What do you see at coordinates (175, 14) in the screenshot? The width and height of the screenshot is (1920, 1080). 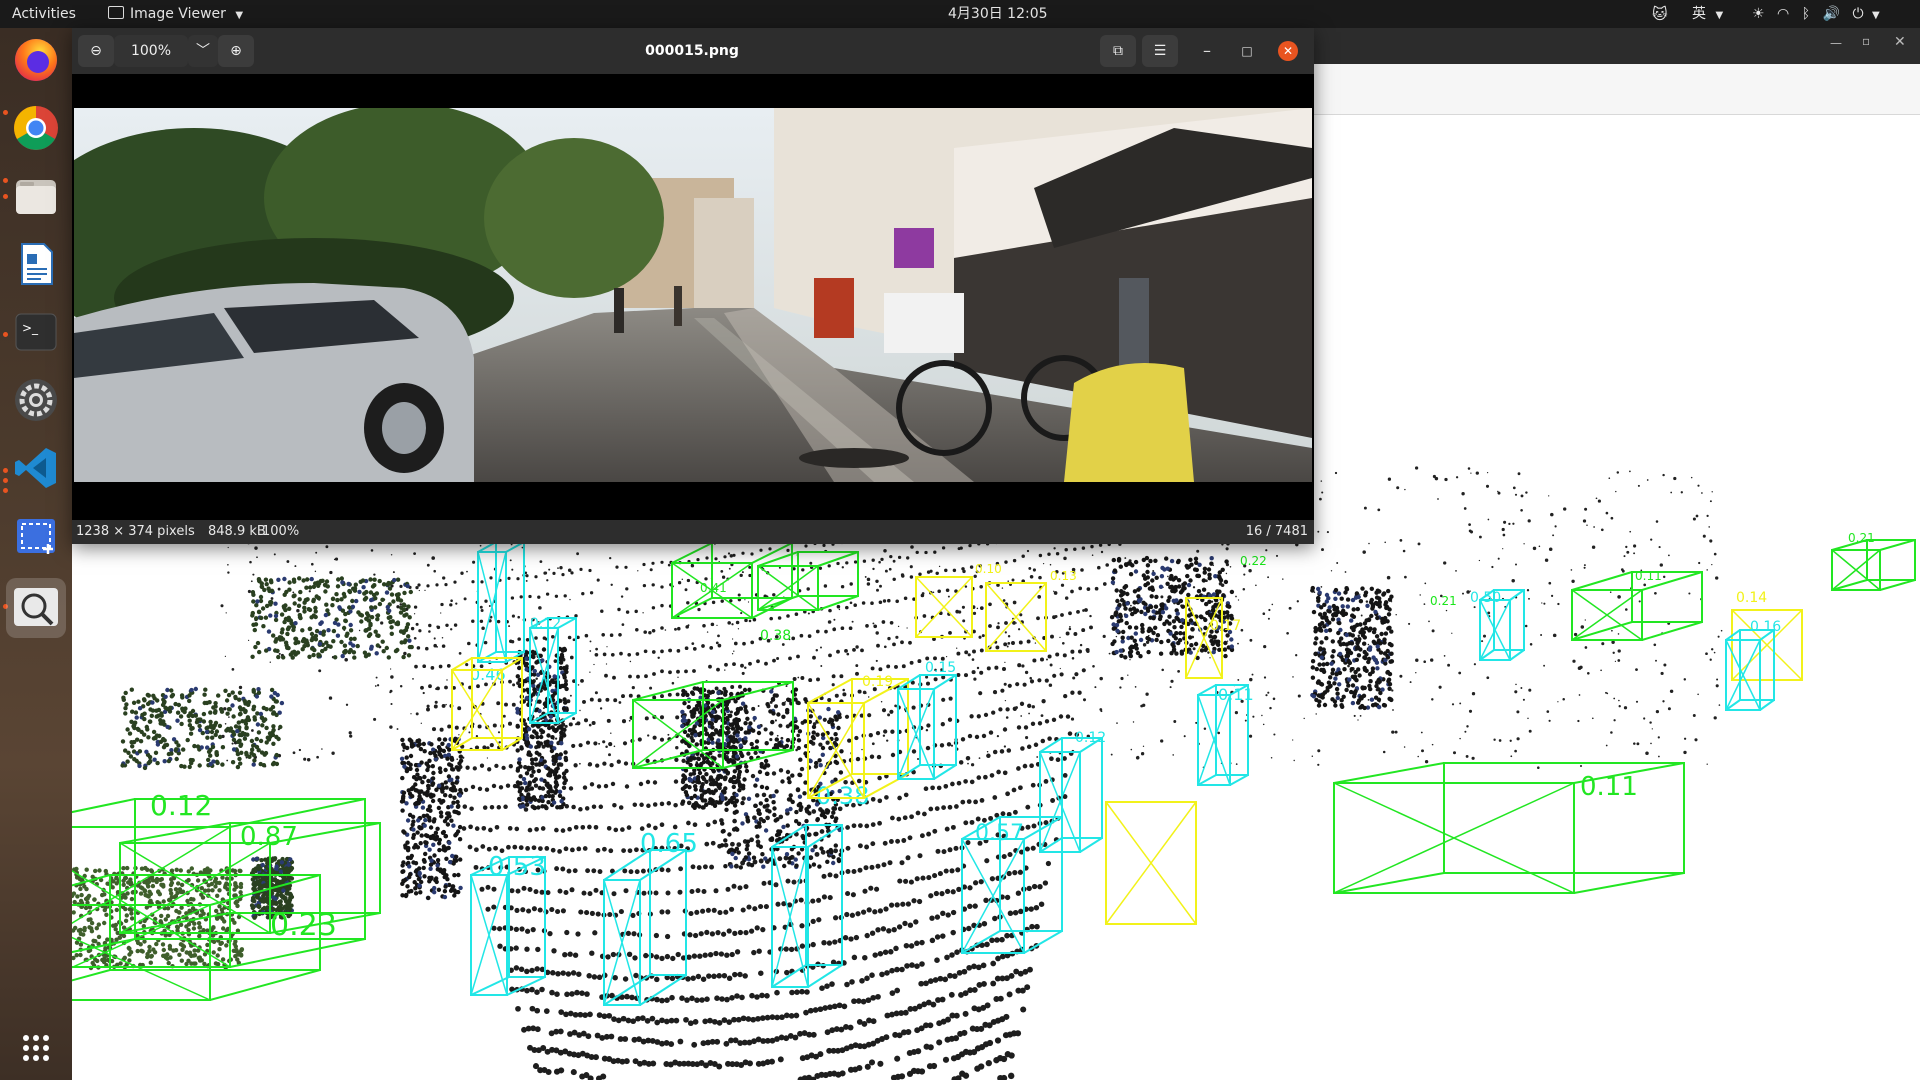 I see `app-menu: Image Viewer ▼` at bounding box center [175, 14].